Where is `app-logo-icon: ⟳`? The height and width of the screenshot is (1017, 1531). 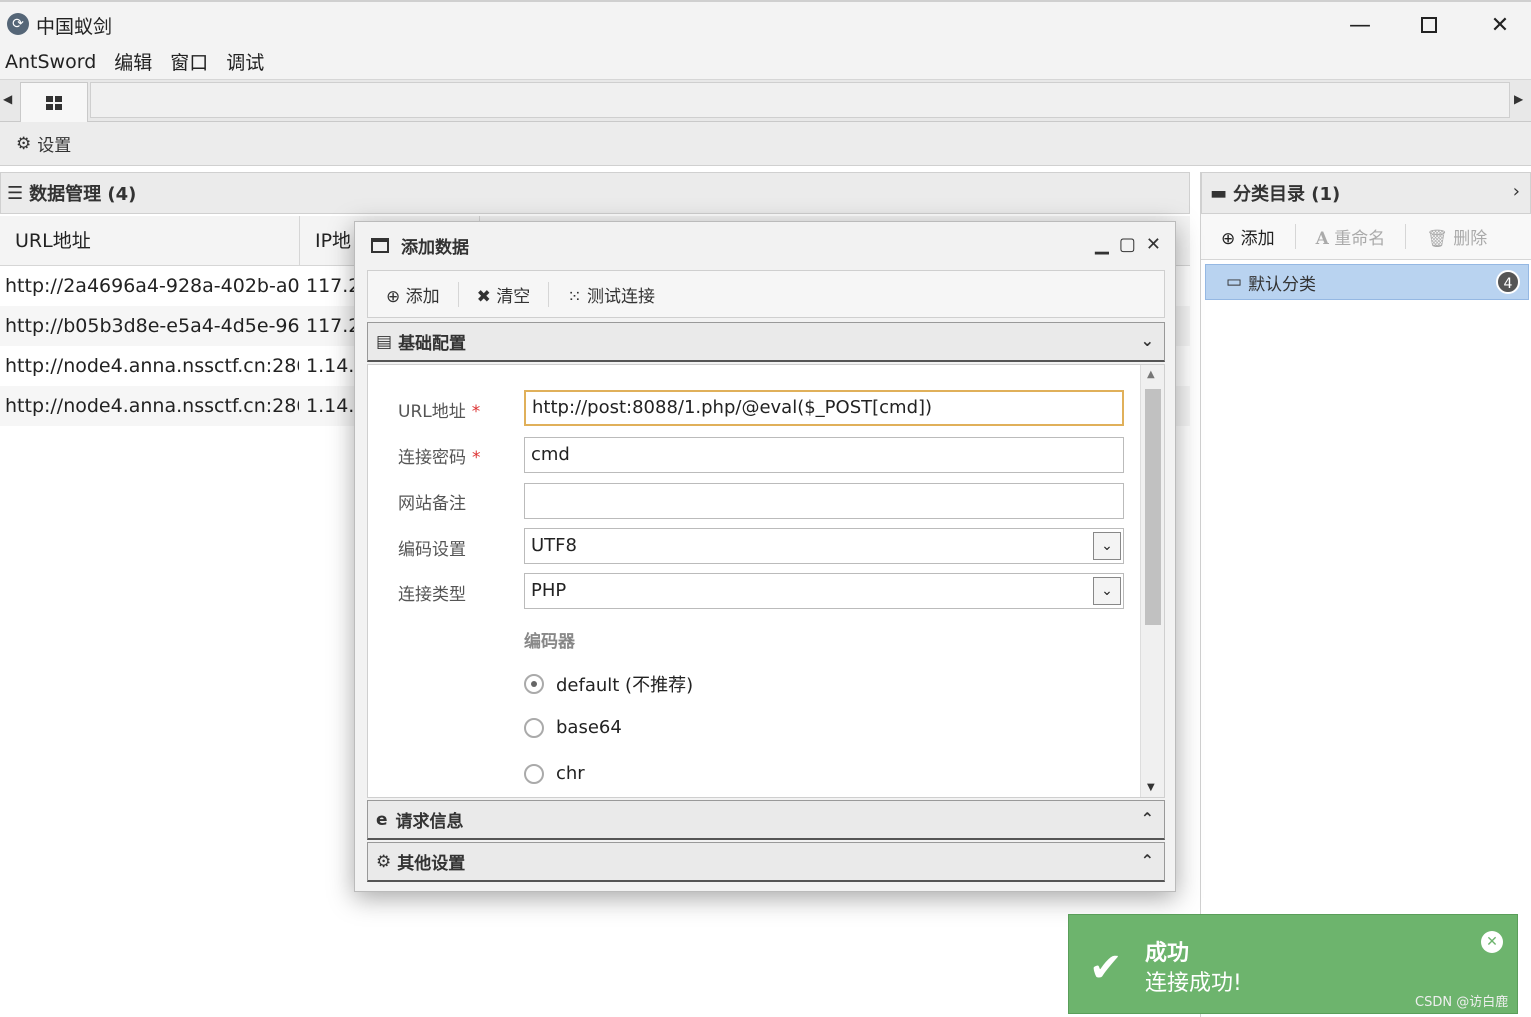 app-logo-icon: ⟳ is located at coordinates (18, 24).